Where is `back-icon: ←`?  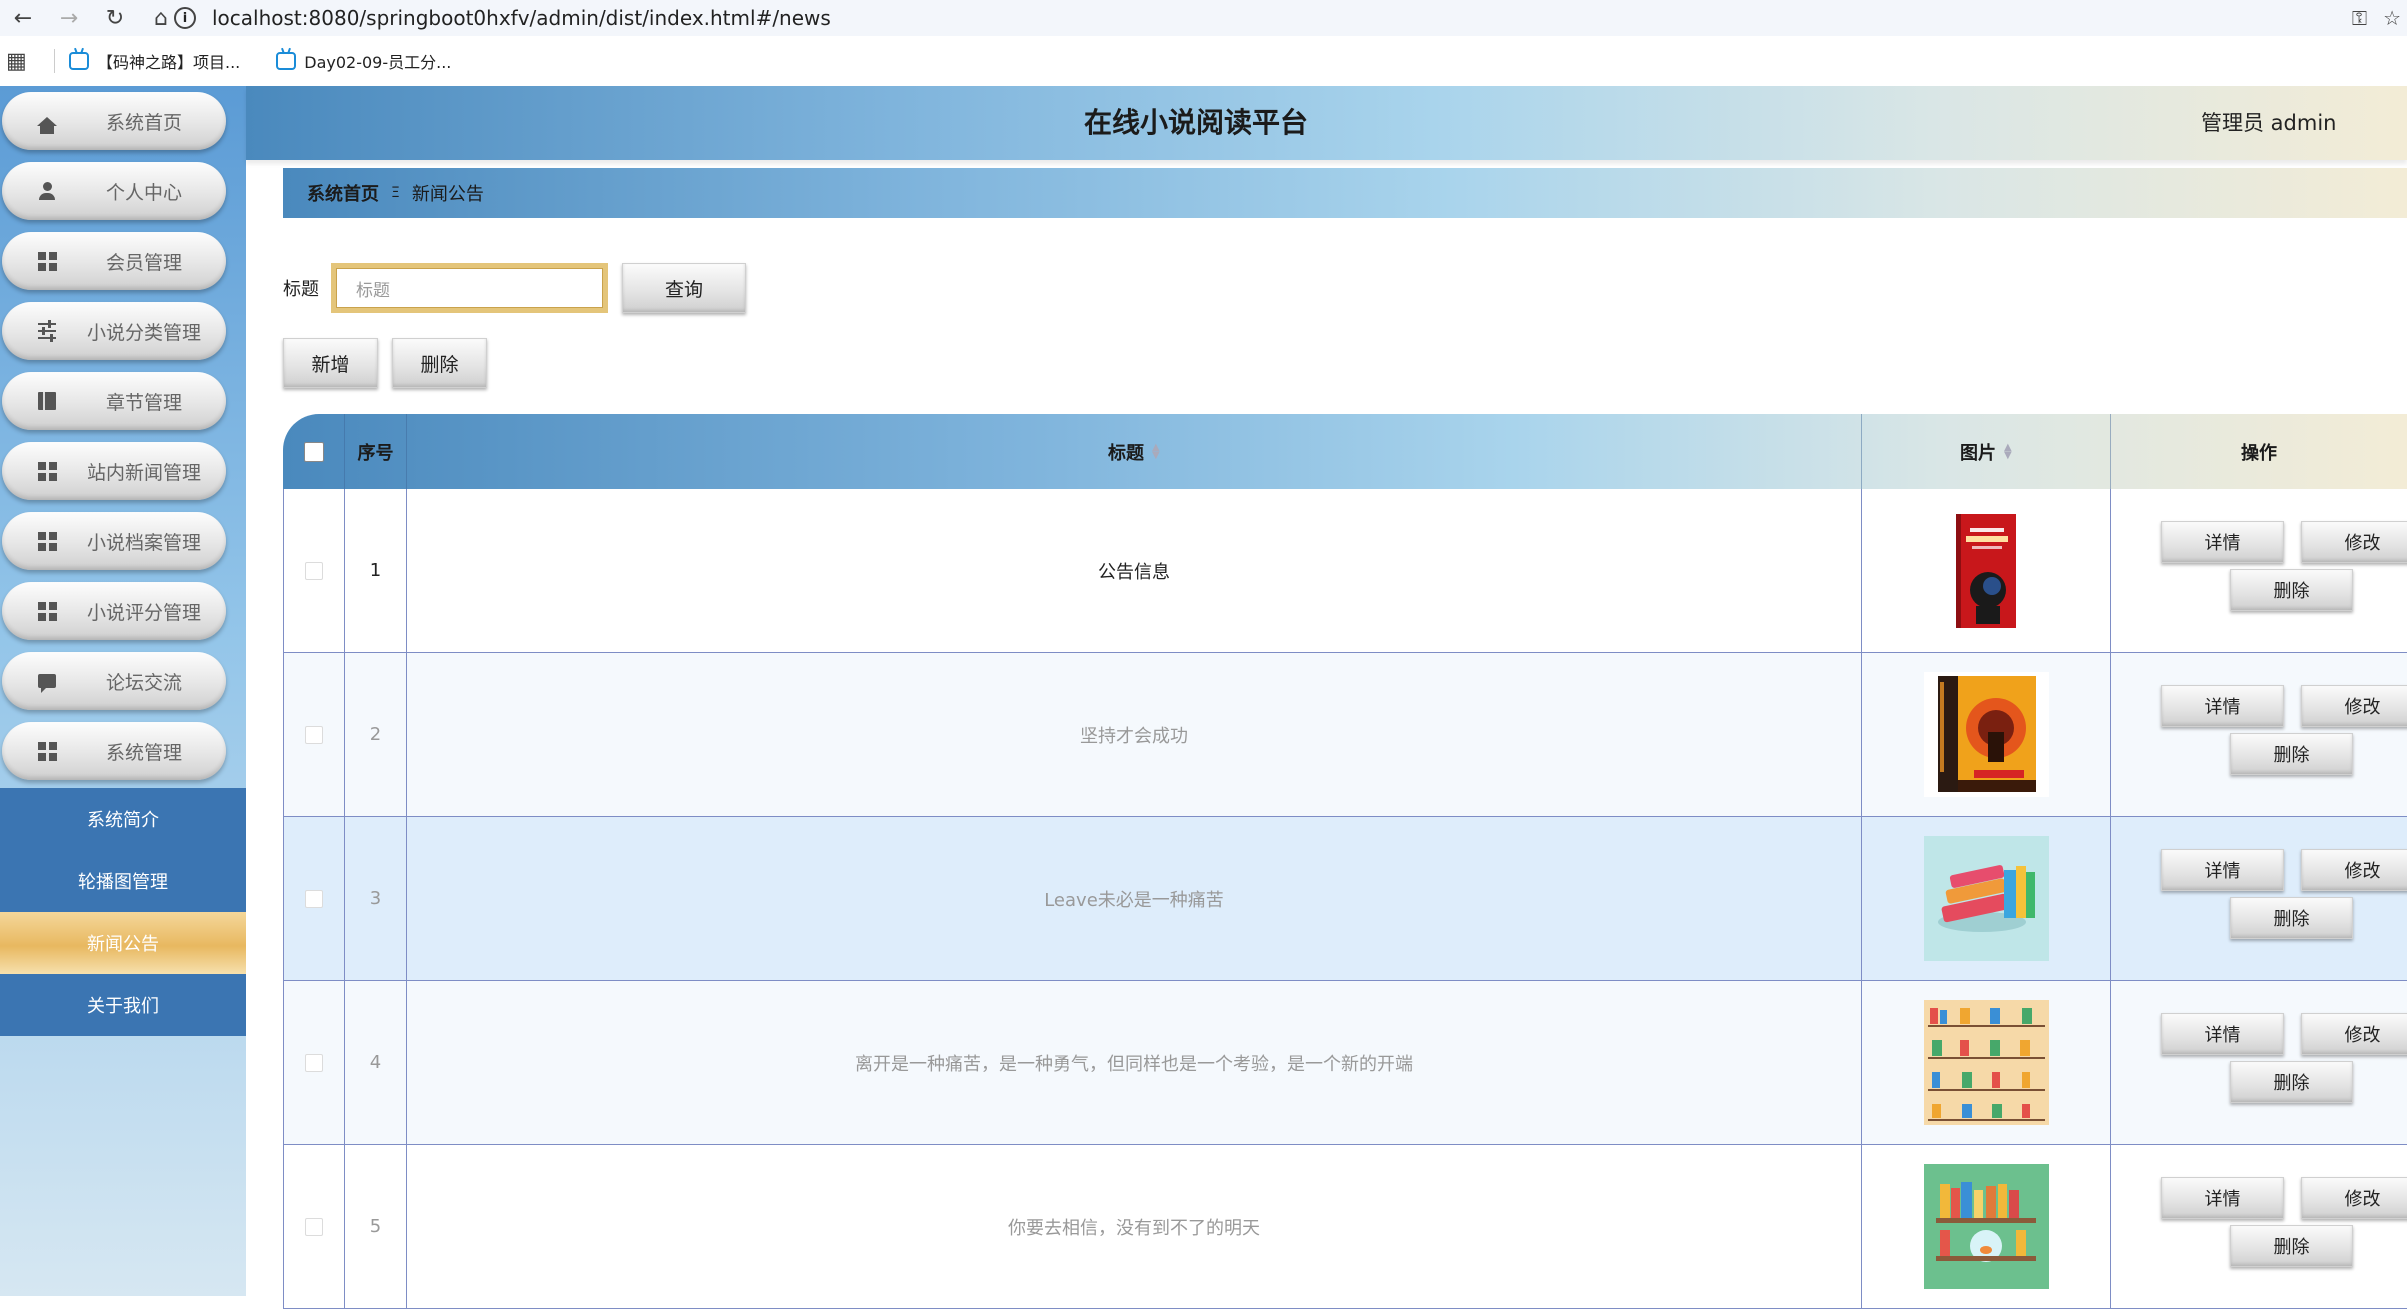 back-icon: ← is located at coordinates (23, 18).